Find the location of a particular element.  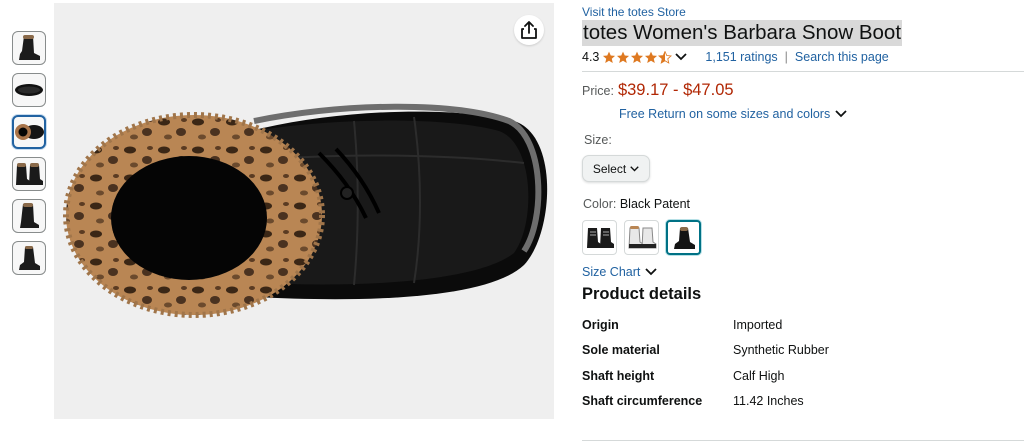

rating-value: 4.3 is located at coordinates (591, 57).